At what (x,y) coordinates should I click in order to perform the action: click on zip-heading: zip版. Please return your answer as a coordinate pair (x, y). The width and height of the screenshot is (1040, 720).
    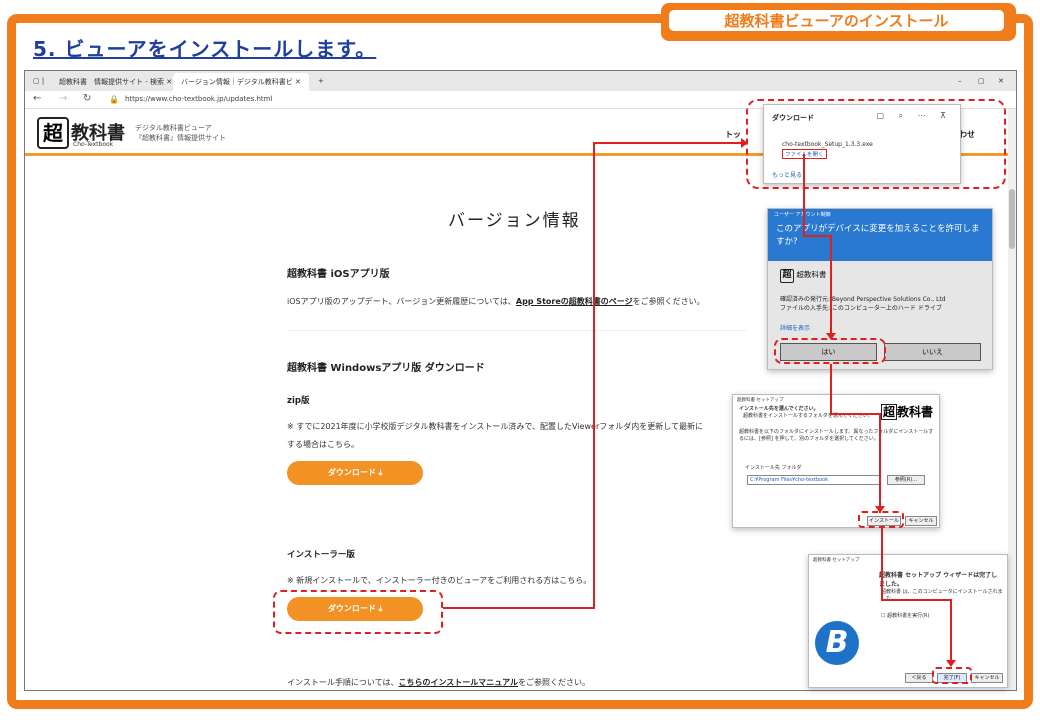
    Looking at the image, I should click on (298, 401).